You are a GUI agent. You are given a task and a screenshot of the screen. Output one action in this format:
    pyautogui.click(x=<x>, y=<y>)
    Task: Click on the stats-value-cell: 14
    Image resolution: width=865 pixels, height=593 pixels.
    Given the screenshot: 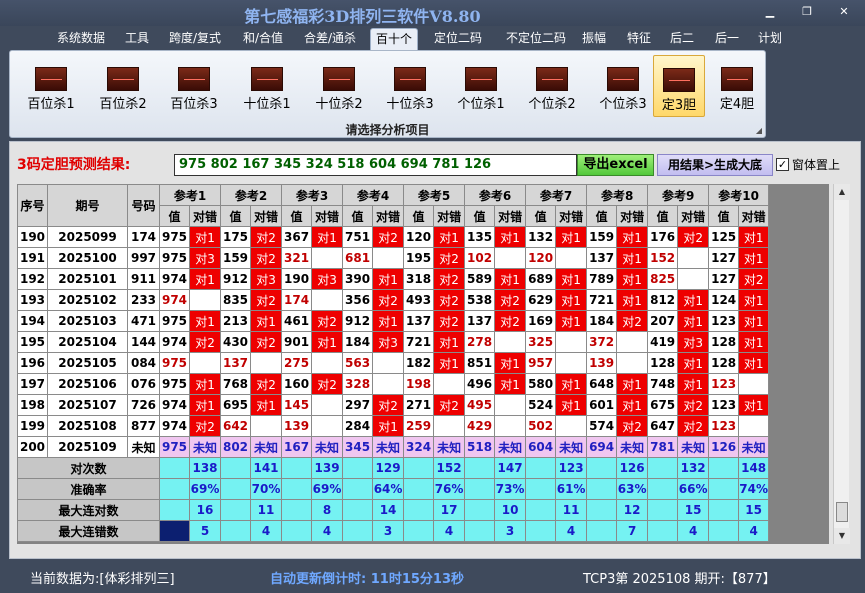 What is the action you would take?
    pyautogui.click(x=388, y=510)
    